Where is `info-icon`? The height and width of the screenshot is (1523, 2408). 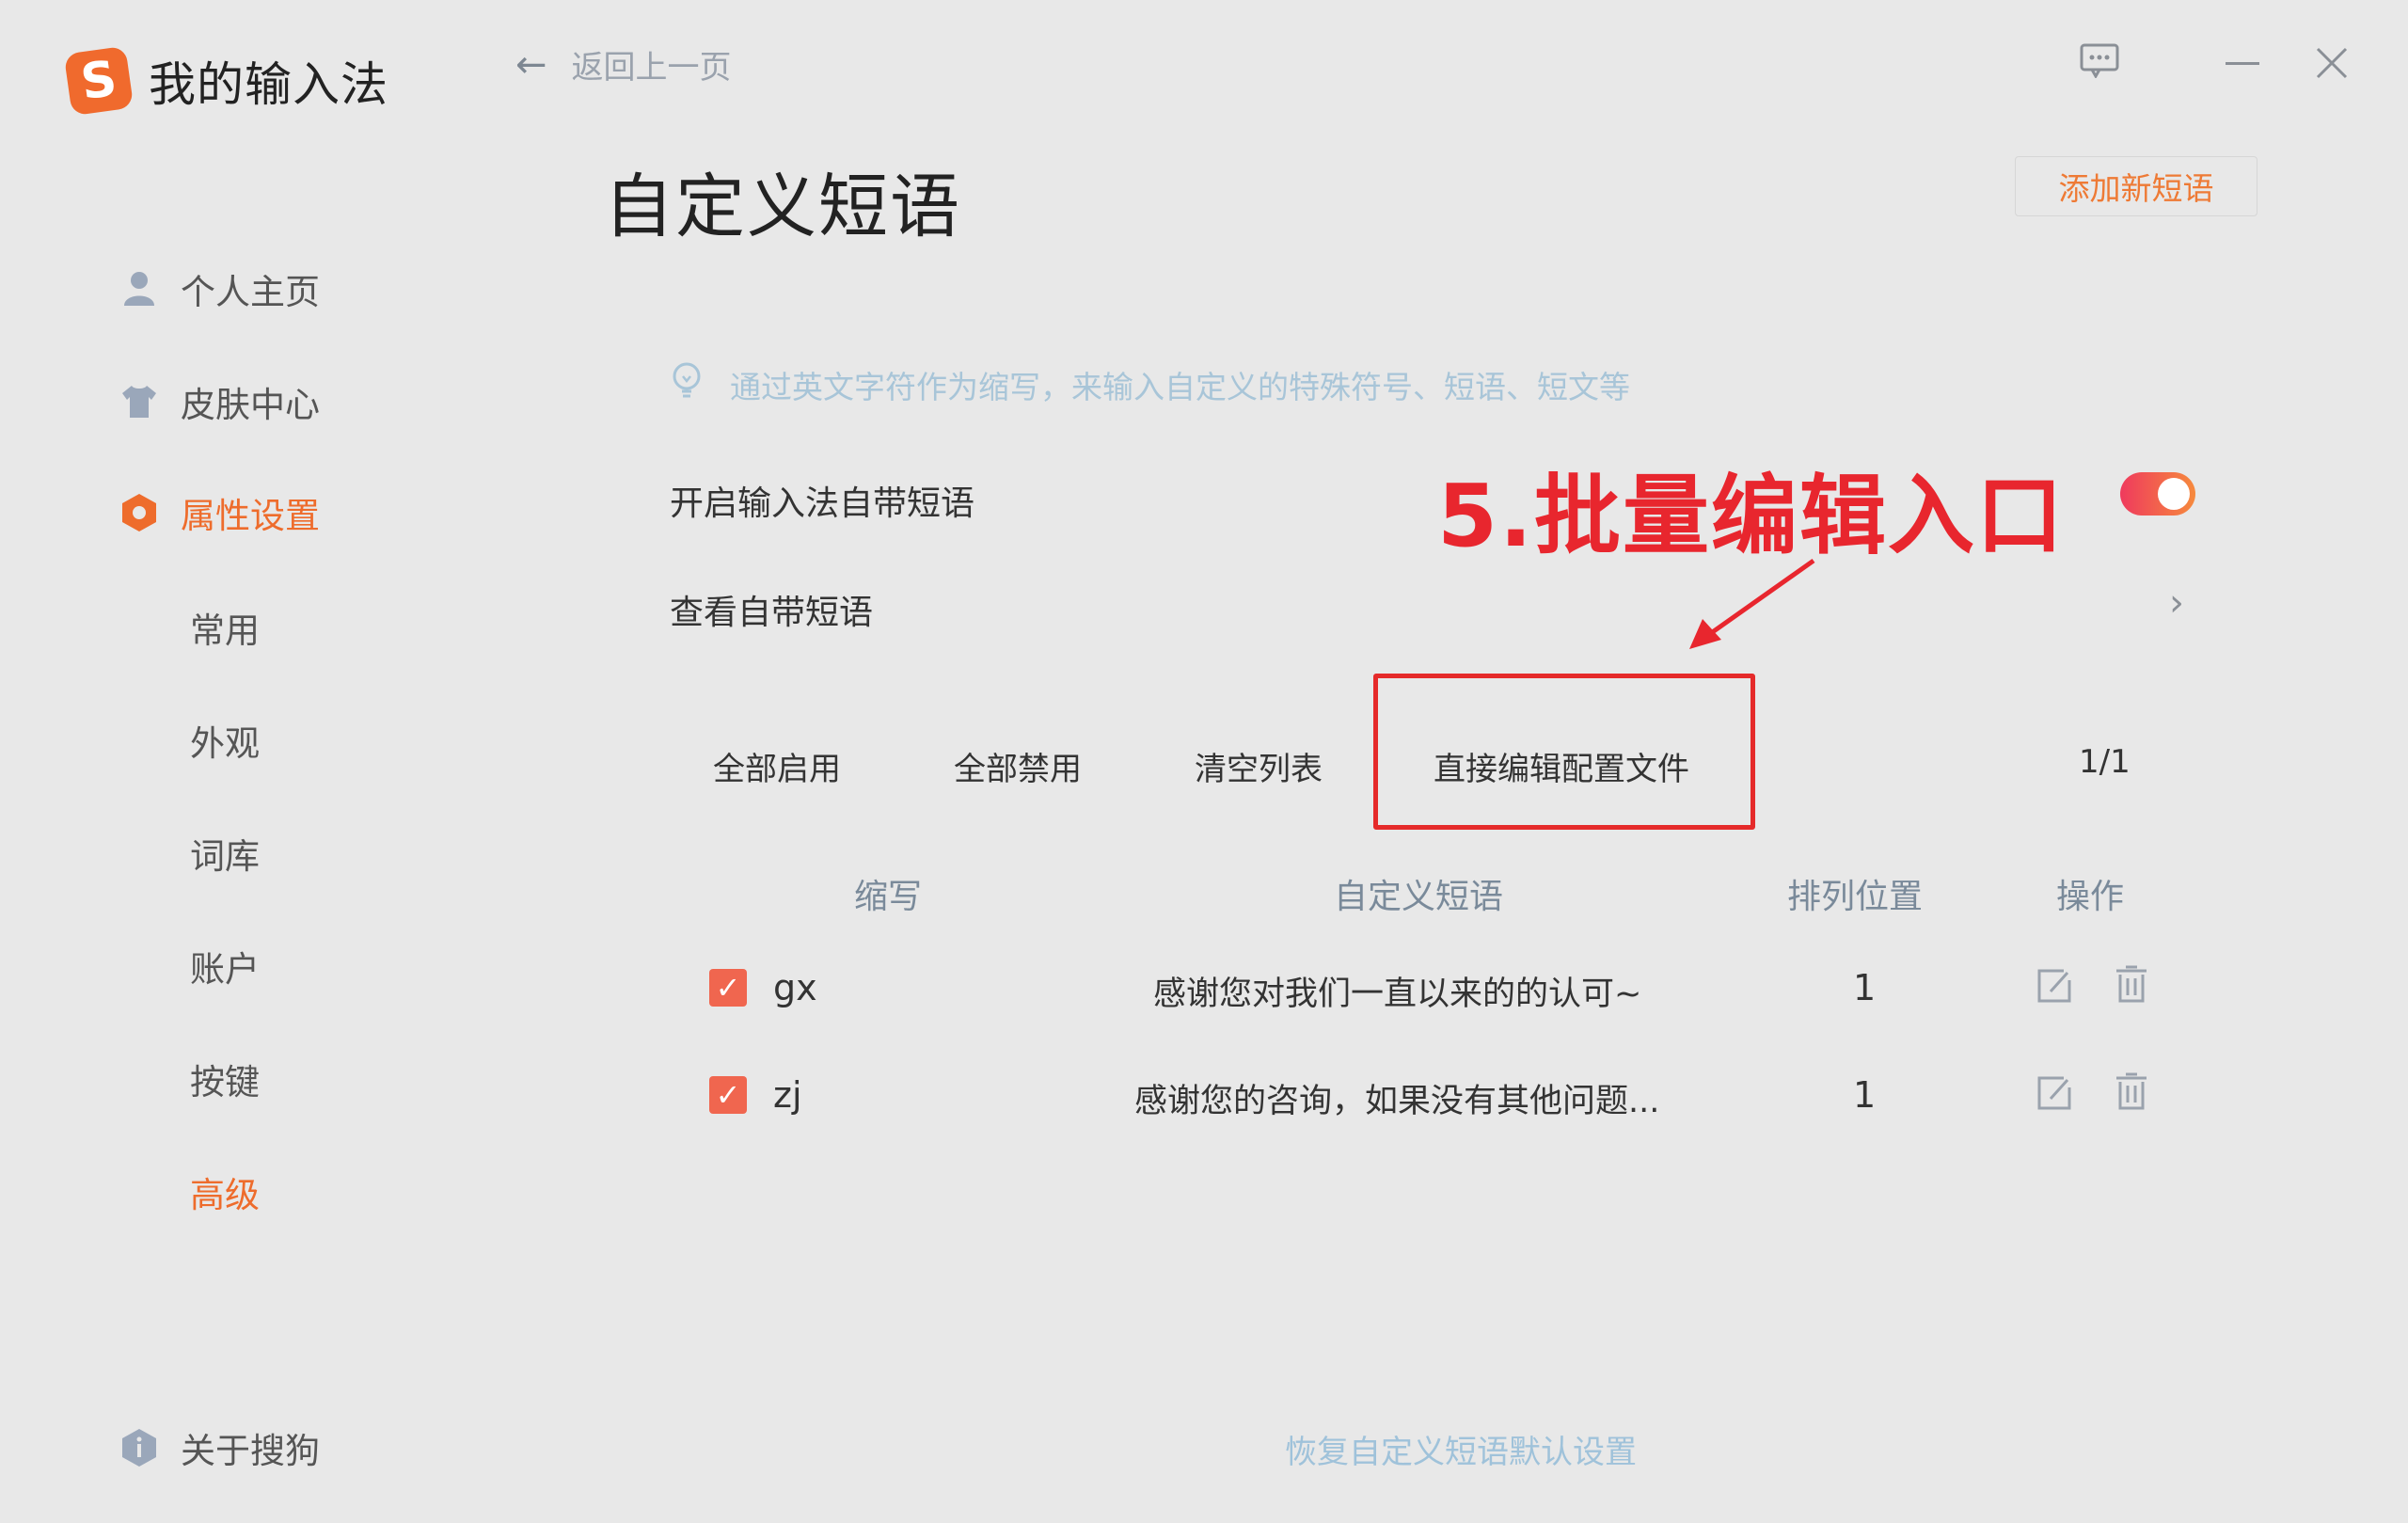 info-icon is located at coordinates (139, 1448).